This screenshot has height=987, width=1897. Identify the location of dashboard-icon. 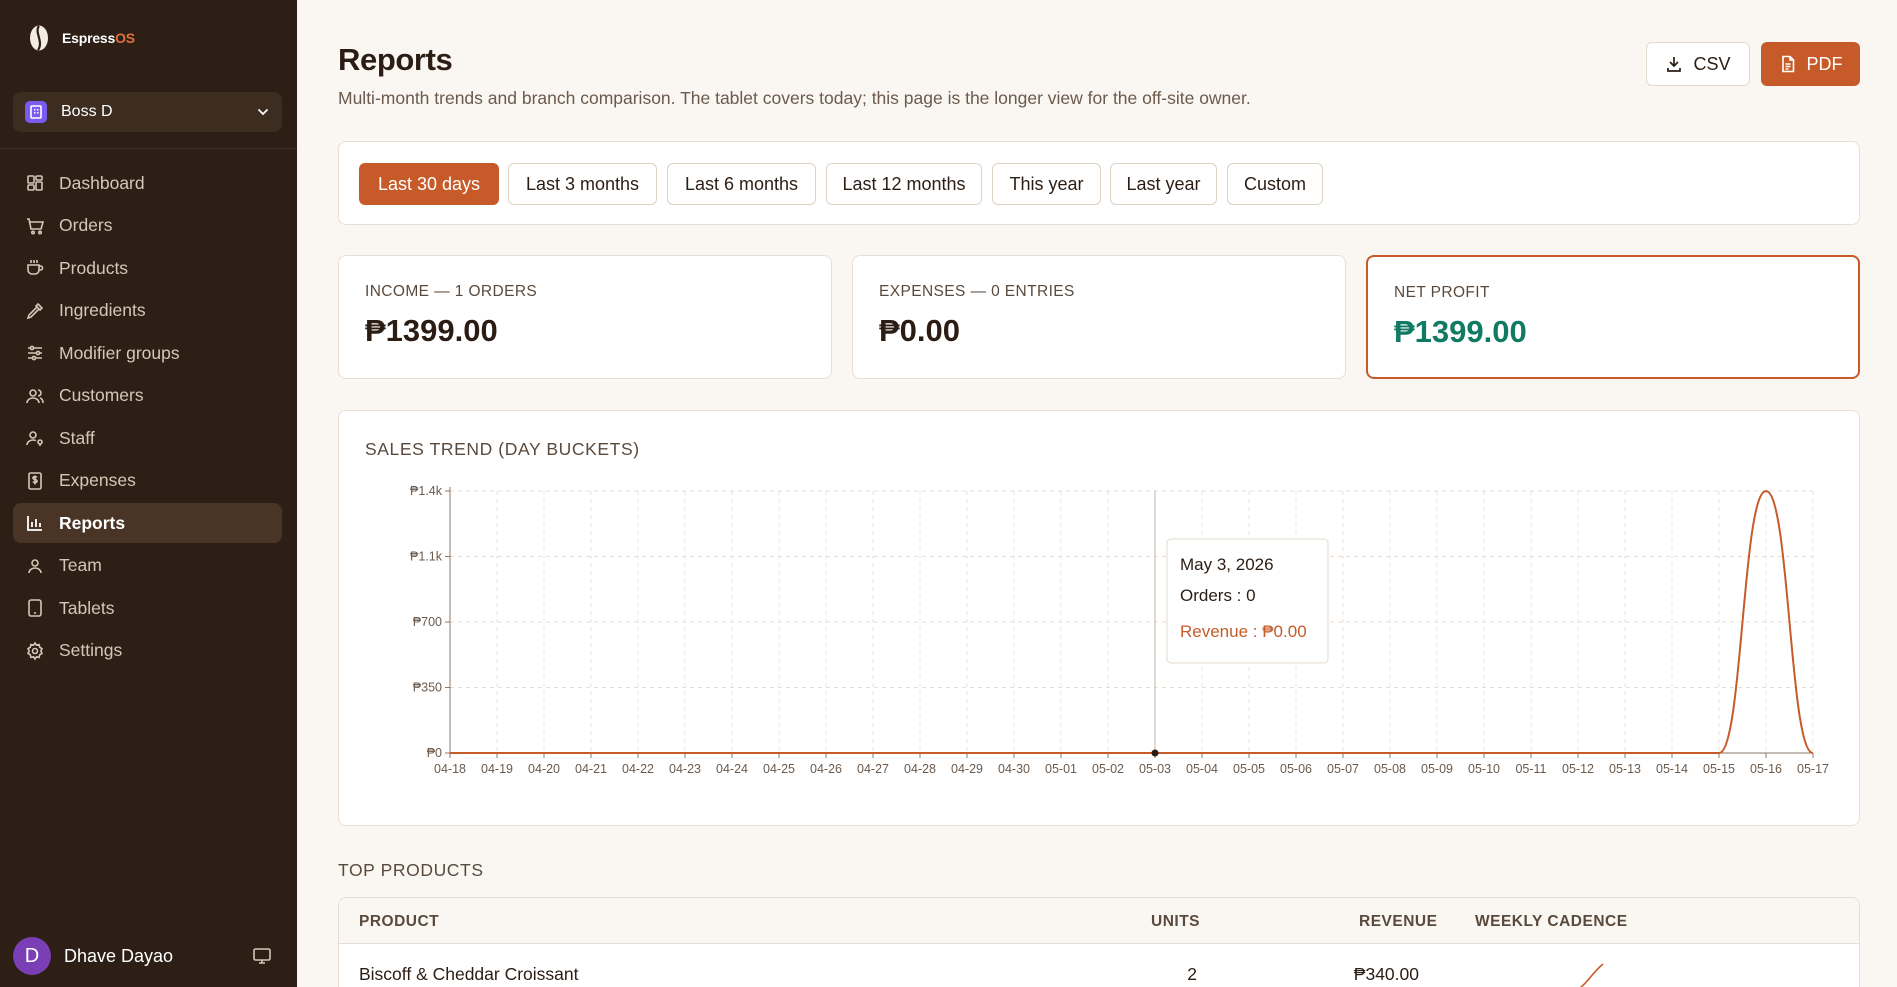
(35, 183).